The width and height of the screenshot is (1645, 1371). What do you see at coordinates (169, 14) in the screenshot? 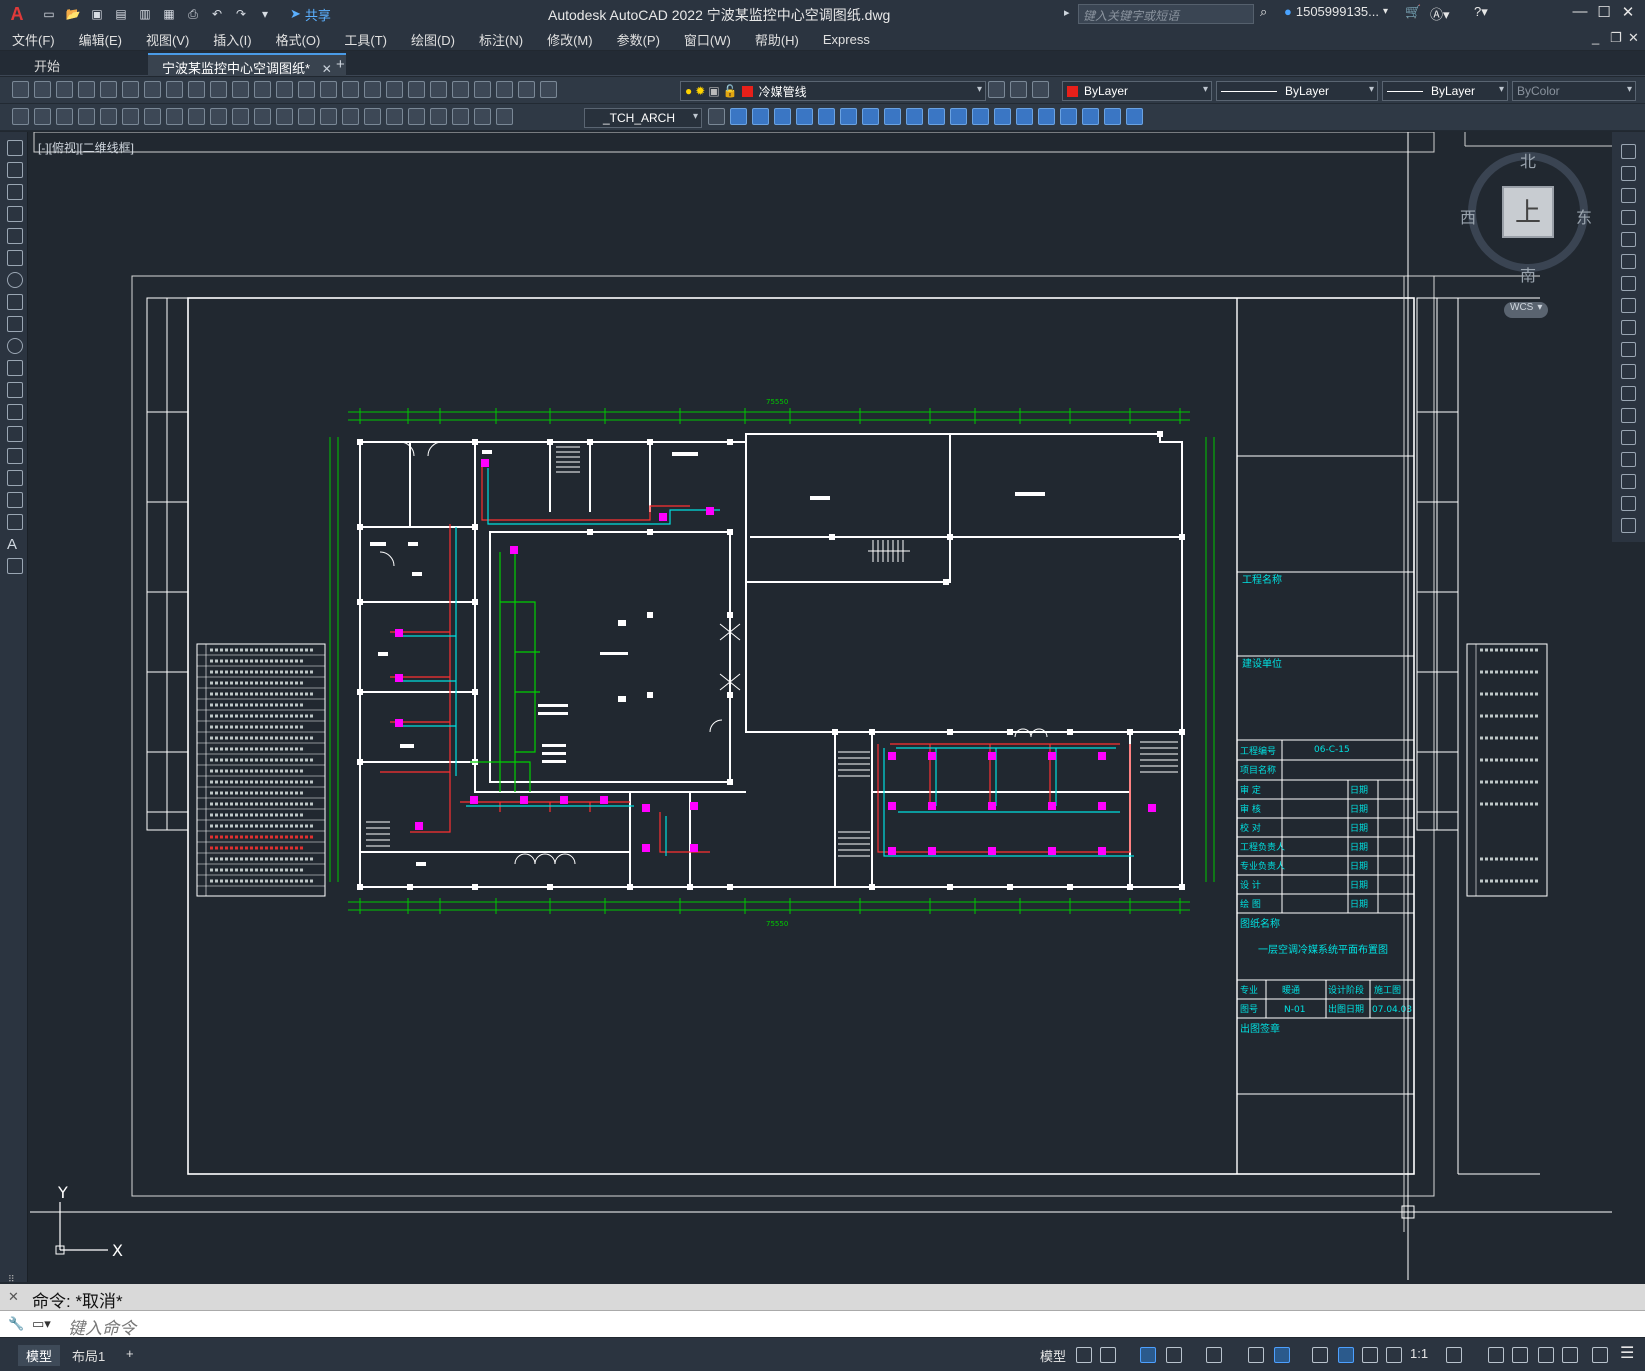
I see `publish-icon: ▦` at bounding box center [169, 14].